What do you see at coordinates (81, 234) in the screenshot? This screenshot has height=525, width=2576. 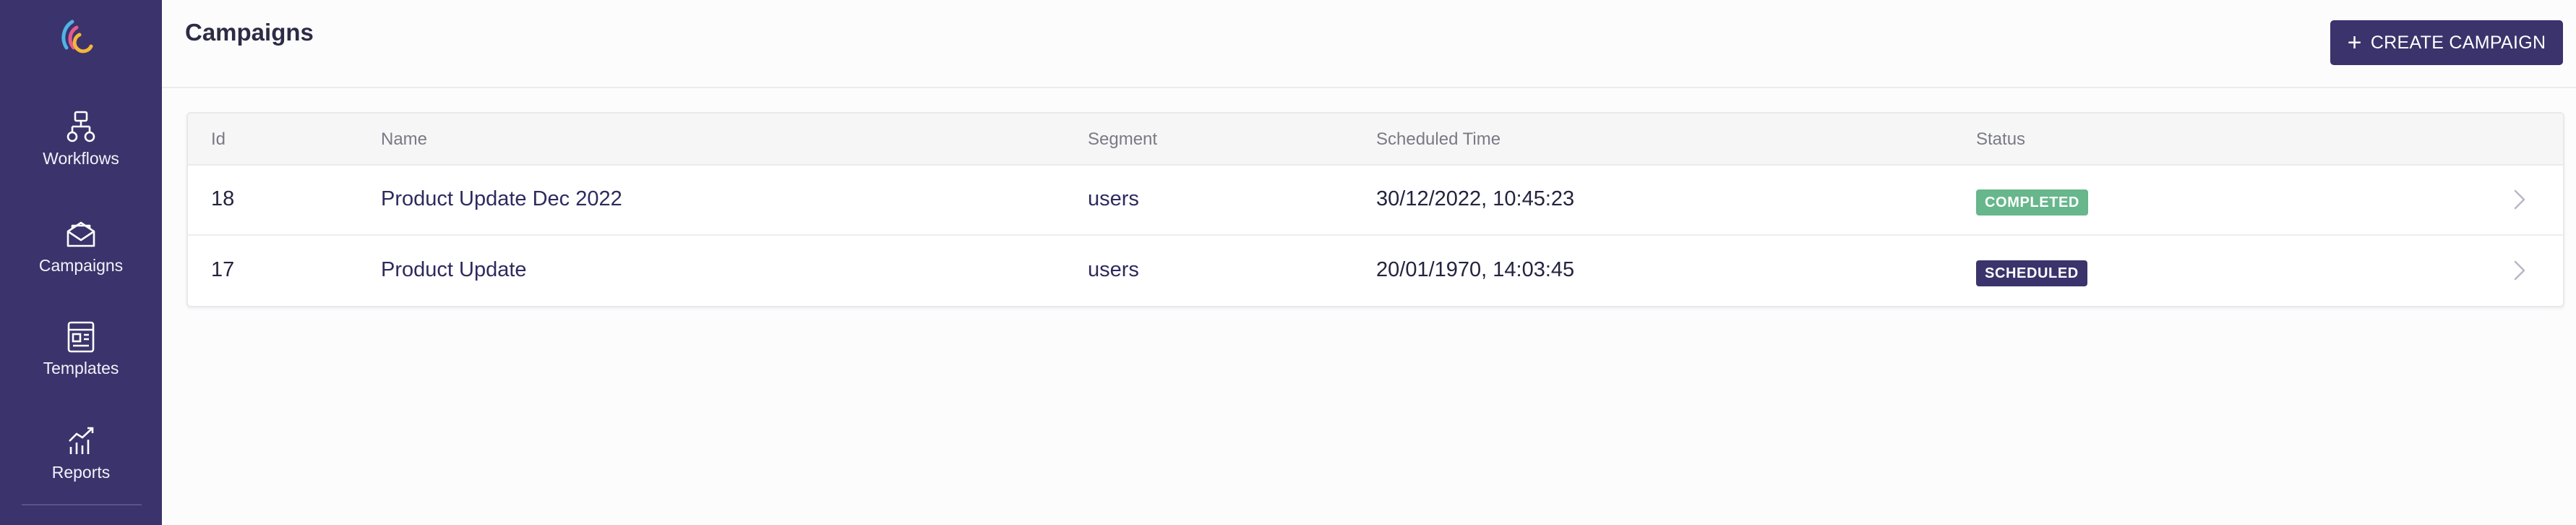 I see `campaign-envelope-icon` at bounding box center [81, 234].